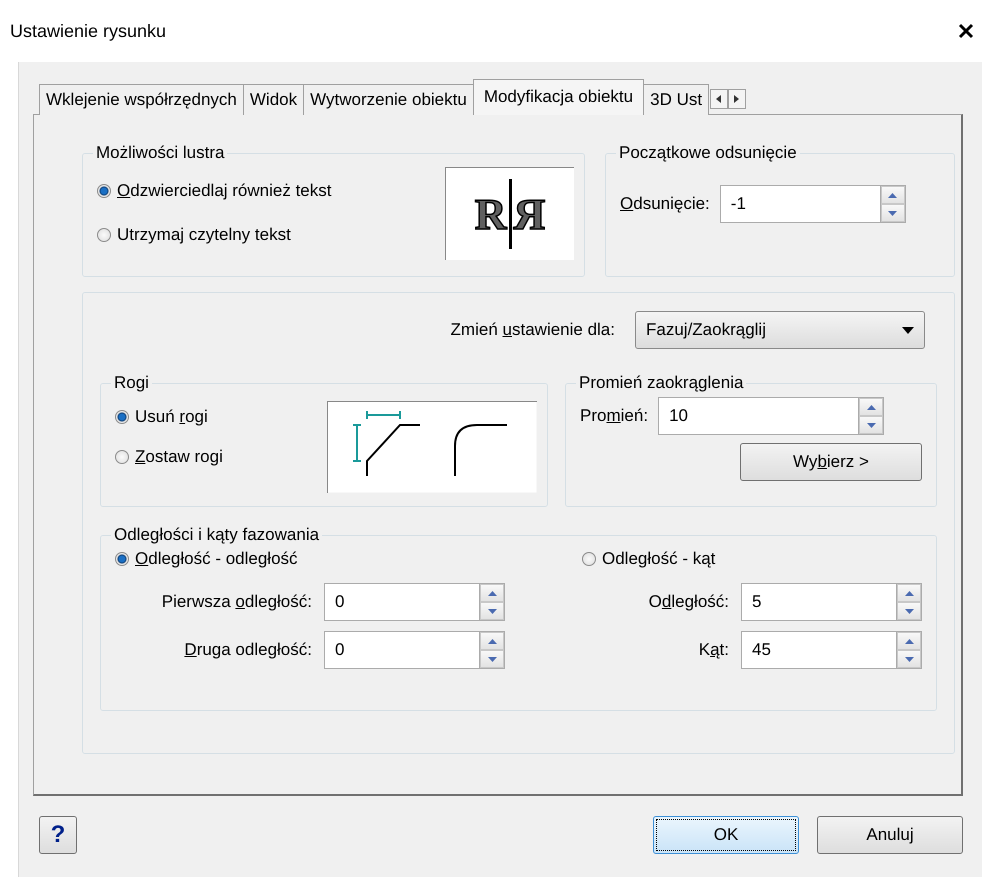 This screenshot has height=877, width=982. Describe the element at coordinates (248, 650) in the screenshot. I see `field-label: Druga odległość:` at that location.